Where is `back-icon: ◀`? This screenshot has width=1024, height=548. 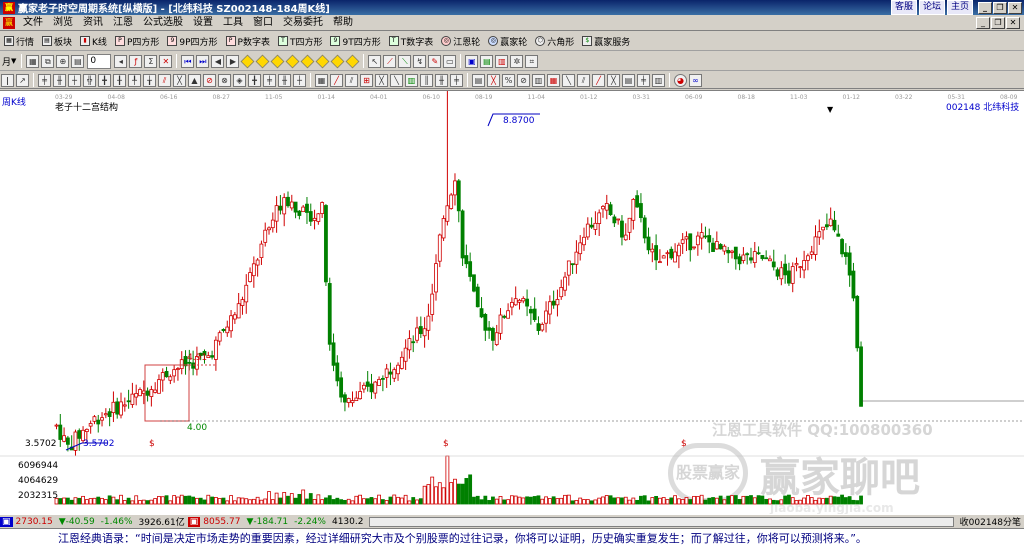
back-icon: ◀ is located at coordinates (218, 61).